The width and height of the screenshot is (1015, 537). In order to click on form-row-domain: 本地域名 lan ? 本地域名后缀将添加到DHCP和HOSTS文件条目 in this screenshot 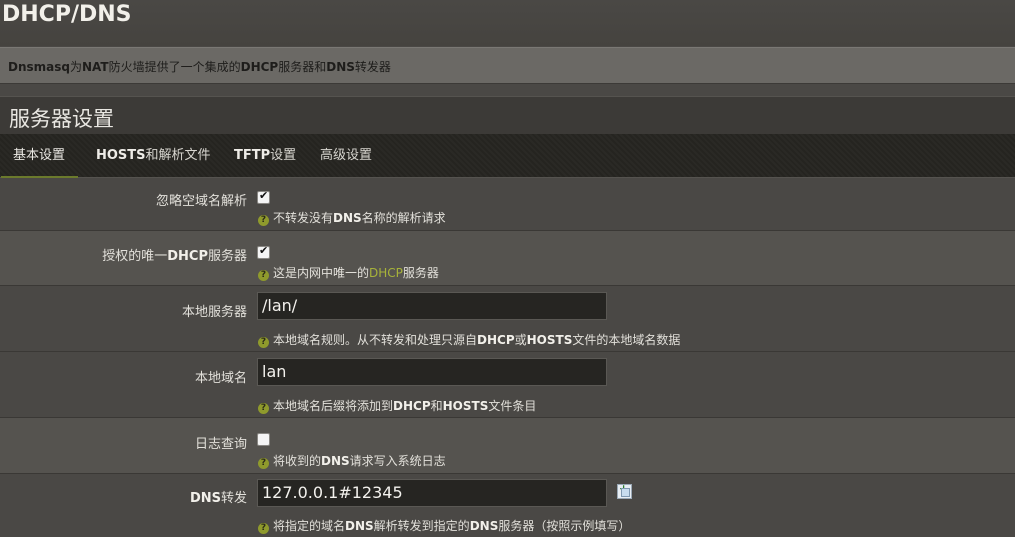, I will do `click(507, 385)`.